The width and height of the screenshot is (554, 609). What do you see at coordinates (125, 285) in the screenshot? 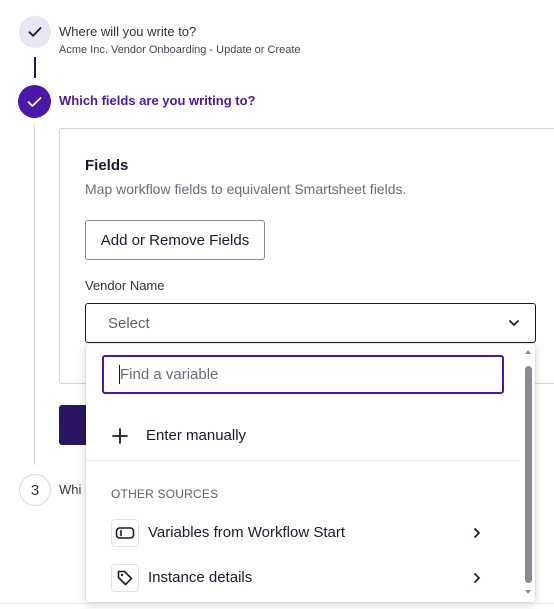
I see `vendor-name-label: Vendor Name` at bounding box center [125, 285].